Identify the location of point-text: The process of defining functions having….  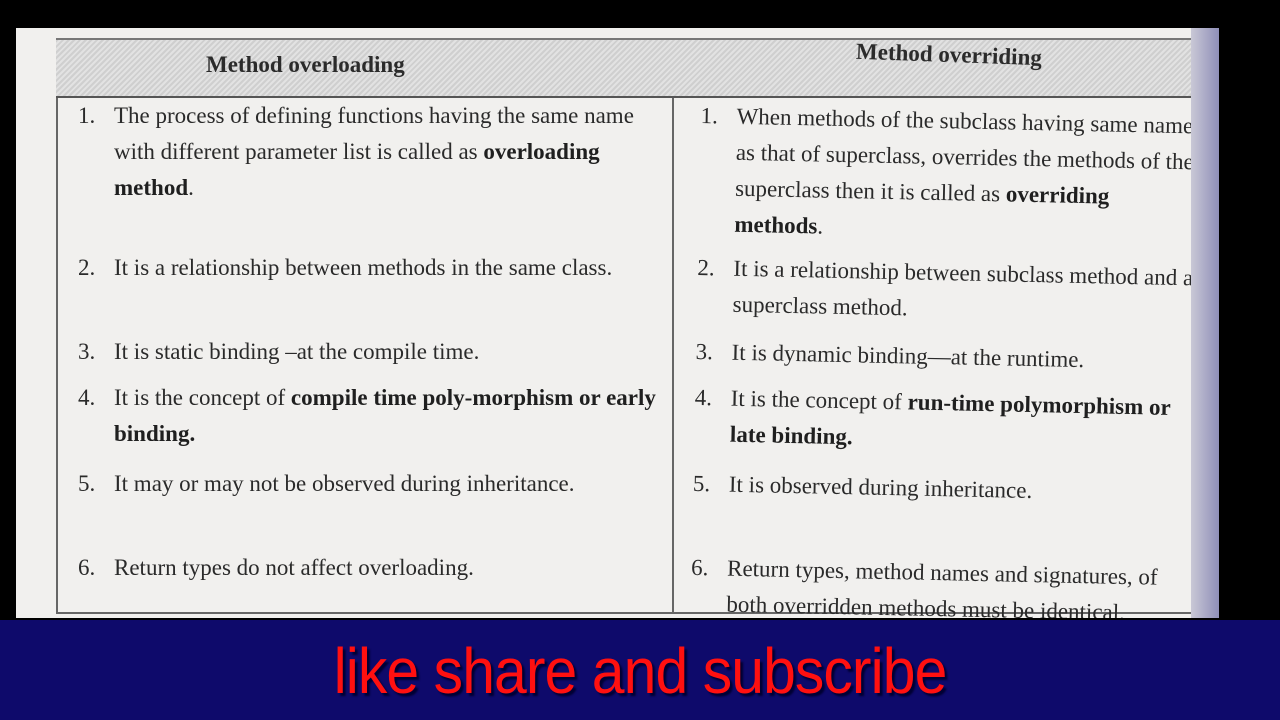
(386, 152).